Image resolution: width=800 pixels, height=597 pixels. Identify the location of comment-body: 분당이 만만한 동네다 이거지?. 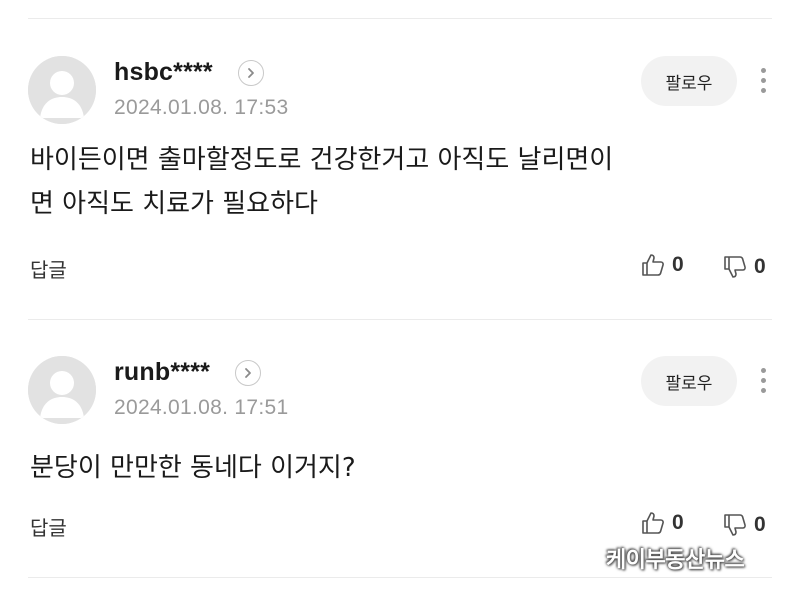
(193, 468).